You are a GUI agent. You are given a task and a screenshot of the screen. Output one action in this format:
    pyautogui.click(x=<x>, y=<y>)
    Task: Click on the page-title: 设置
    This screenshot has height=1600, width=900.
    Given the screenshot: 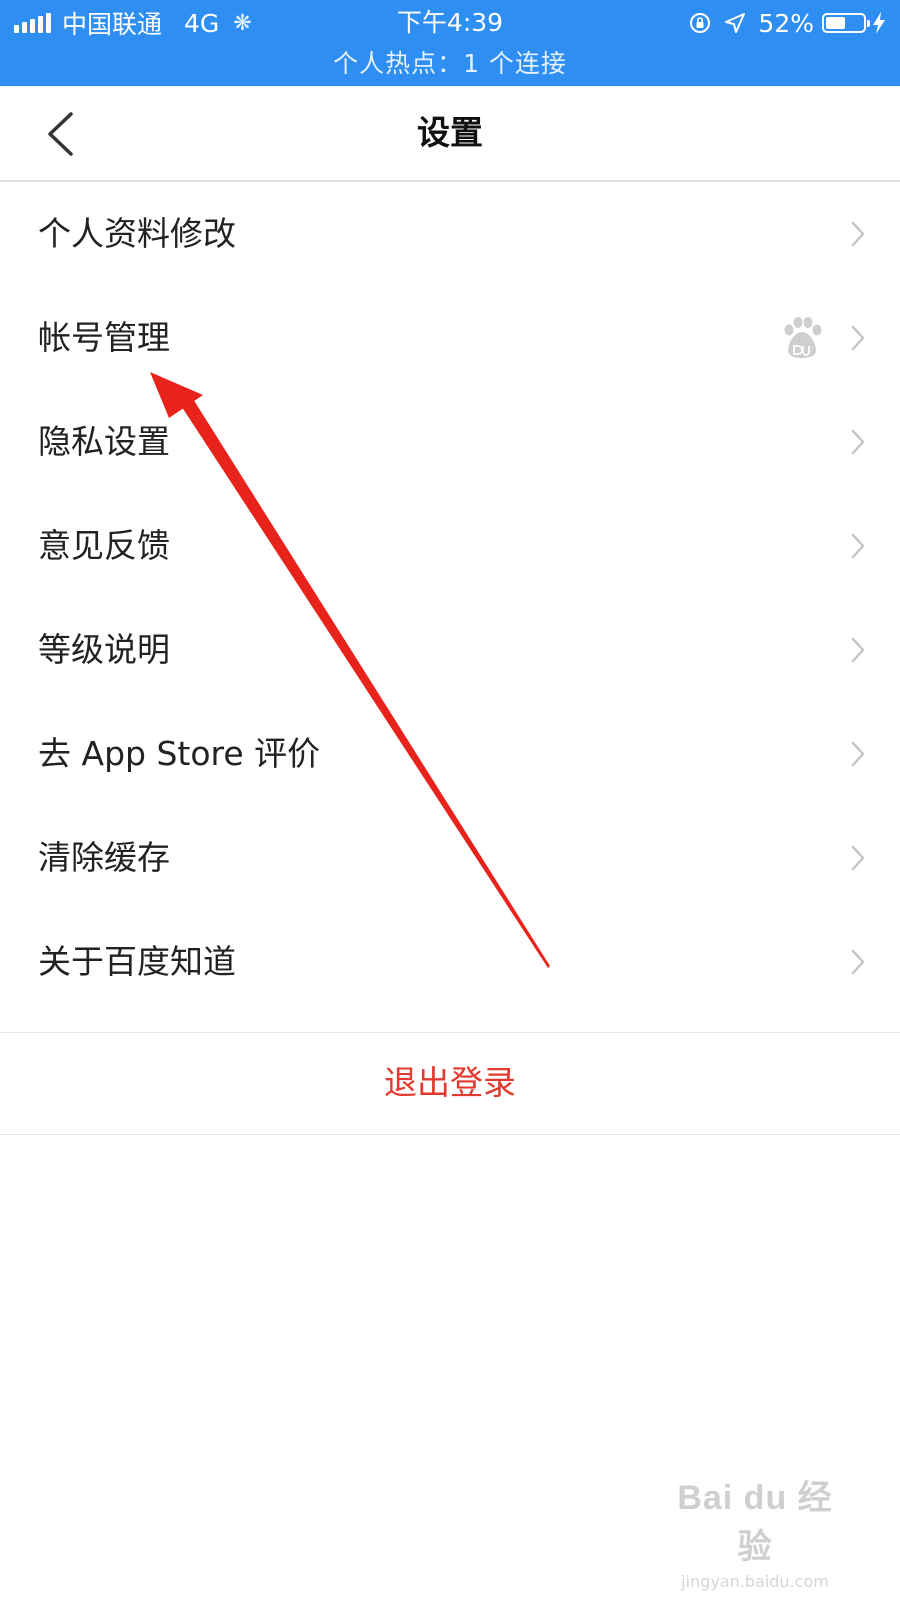 What is the action you would take?
    pyautogui.click(x=450, y=132)
    